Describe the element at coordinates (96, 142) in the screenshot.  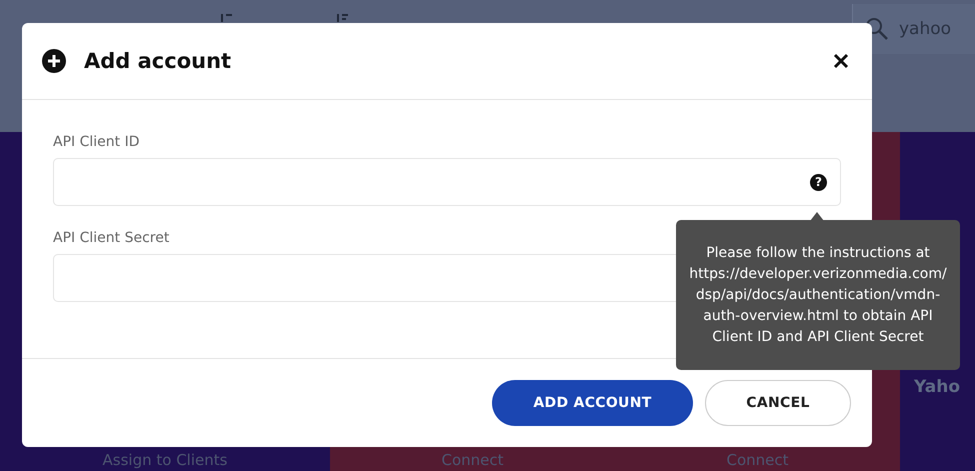
I see `field-label: API Client ID` at that location.